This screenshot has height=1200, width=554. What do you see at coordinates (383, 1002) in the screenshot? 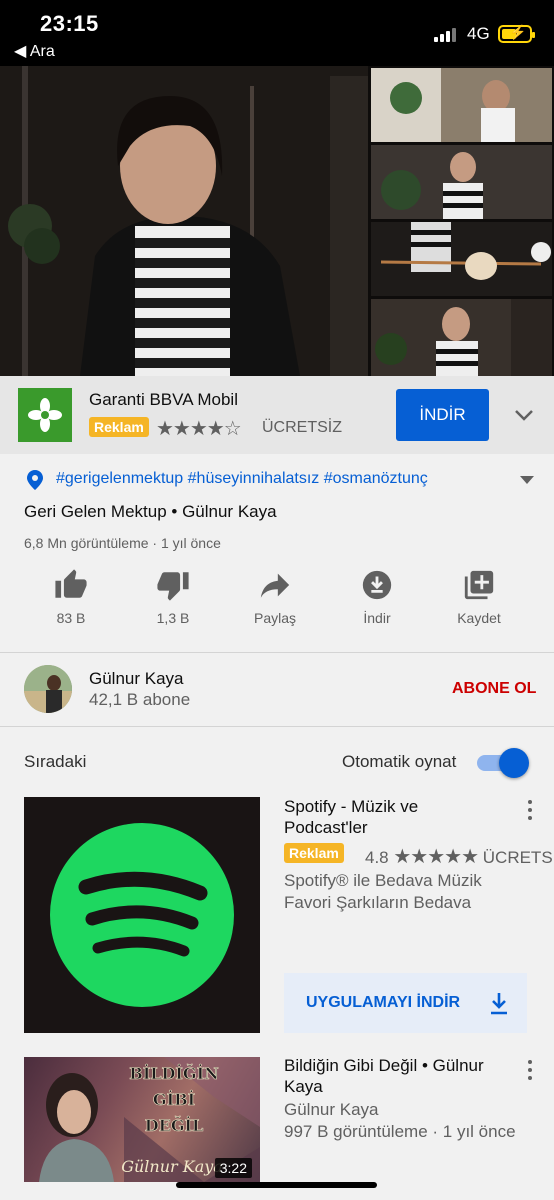
I see `install-app-label: UYGULAMAYI İNDİR` at bounding box center [383, 1002].